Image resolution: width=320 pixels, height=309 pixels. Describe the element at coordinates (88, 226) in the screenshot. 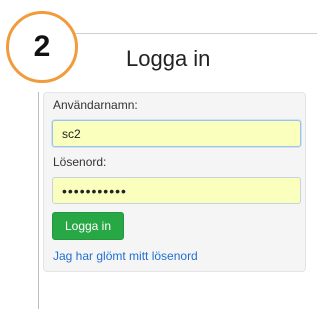

I see `login-button: Logga in` at that location.